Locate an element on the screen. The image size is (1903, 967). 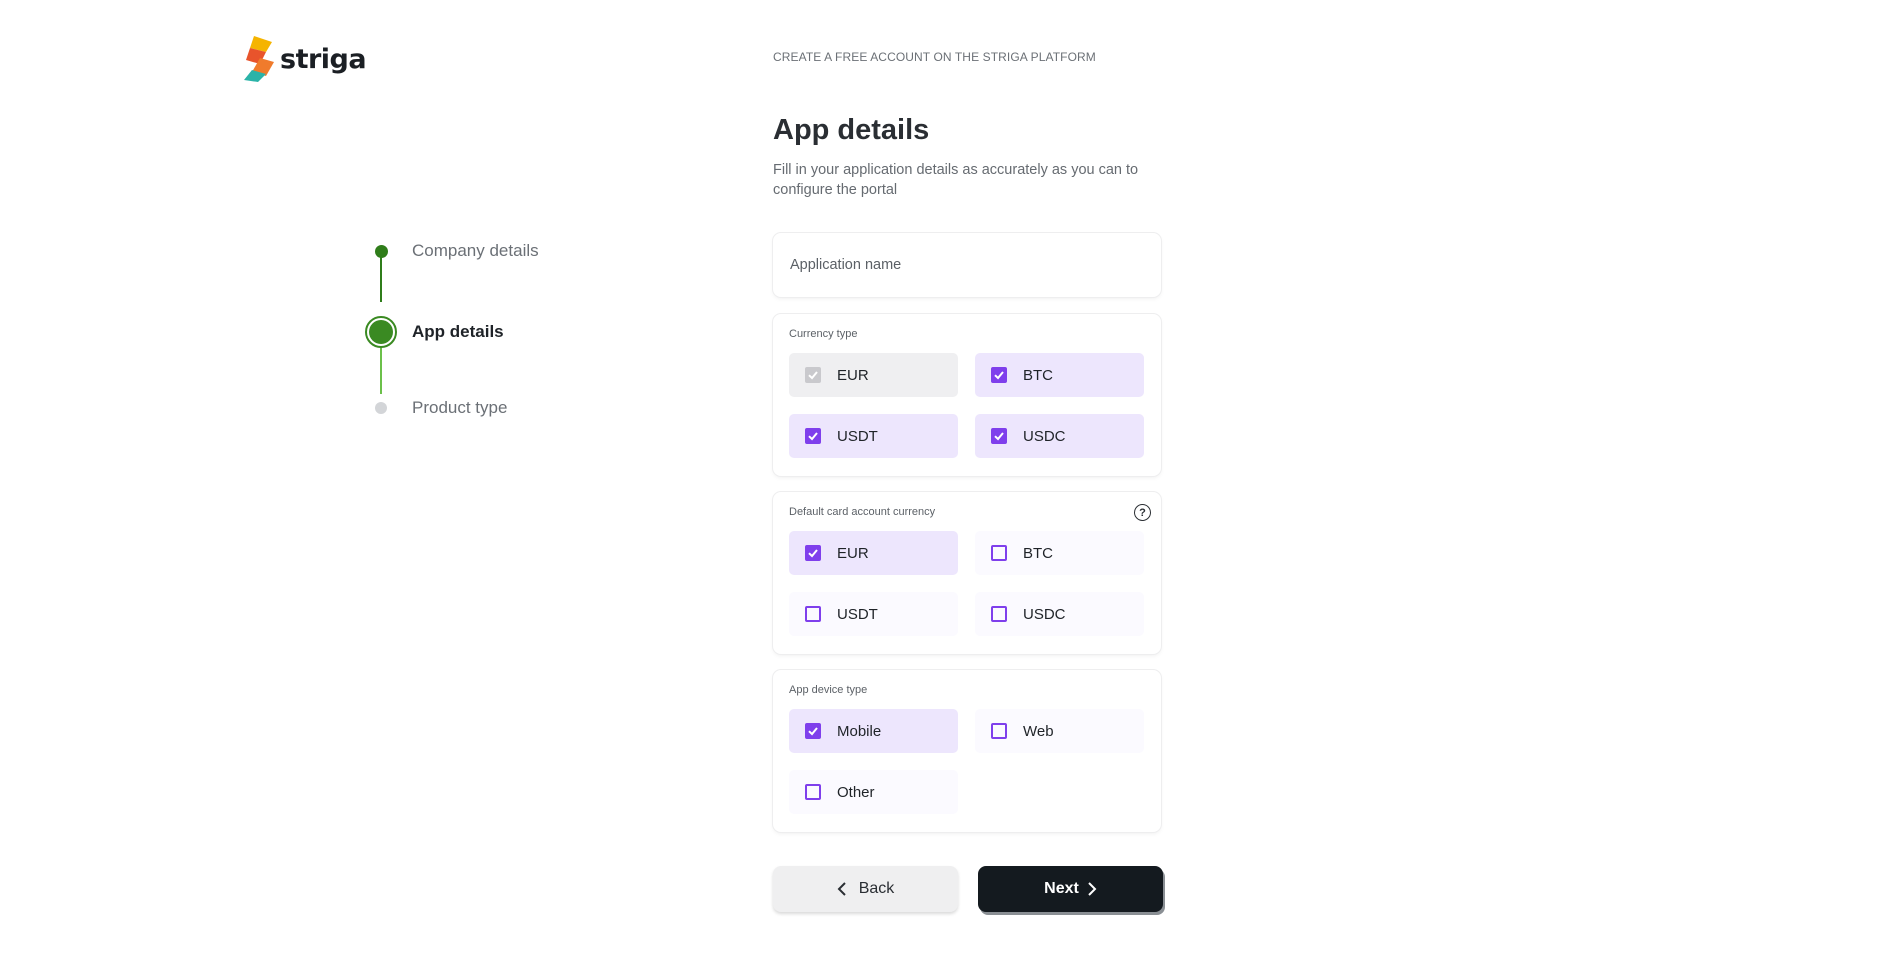
device-option-web: Web is located at coordinates (1059, 731).